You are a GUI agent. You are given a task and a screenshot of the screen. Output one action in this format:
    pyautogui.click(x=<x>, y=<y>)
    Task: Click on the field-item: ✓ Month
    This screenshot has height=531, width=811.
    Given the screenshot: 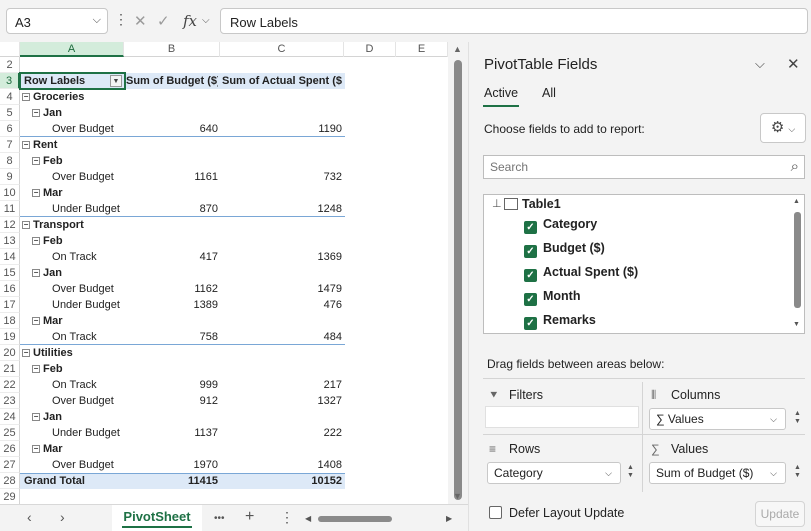 What is the action you would take?
    pyautogui.click(x=552, y=298)
    